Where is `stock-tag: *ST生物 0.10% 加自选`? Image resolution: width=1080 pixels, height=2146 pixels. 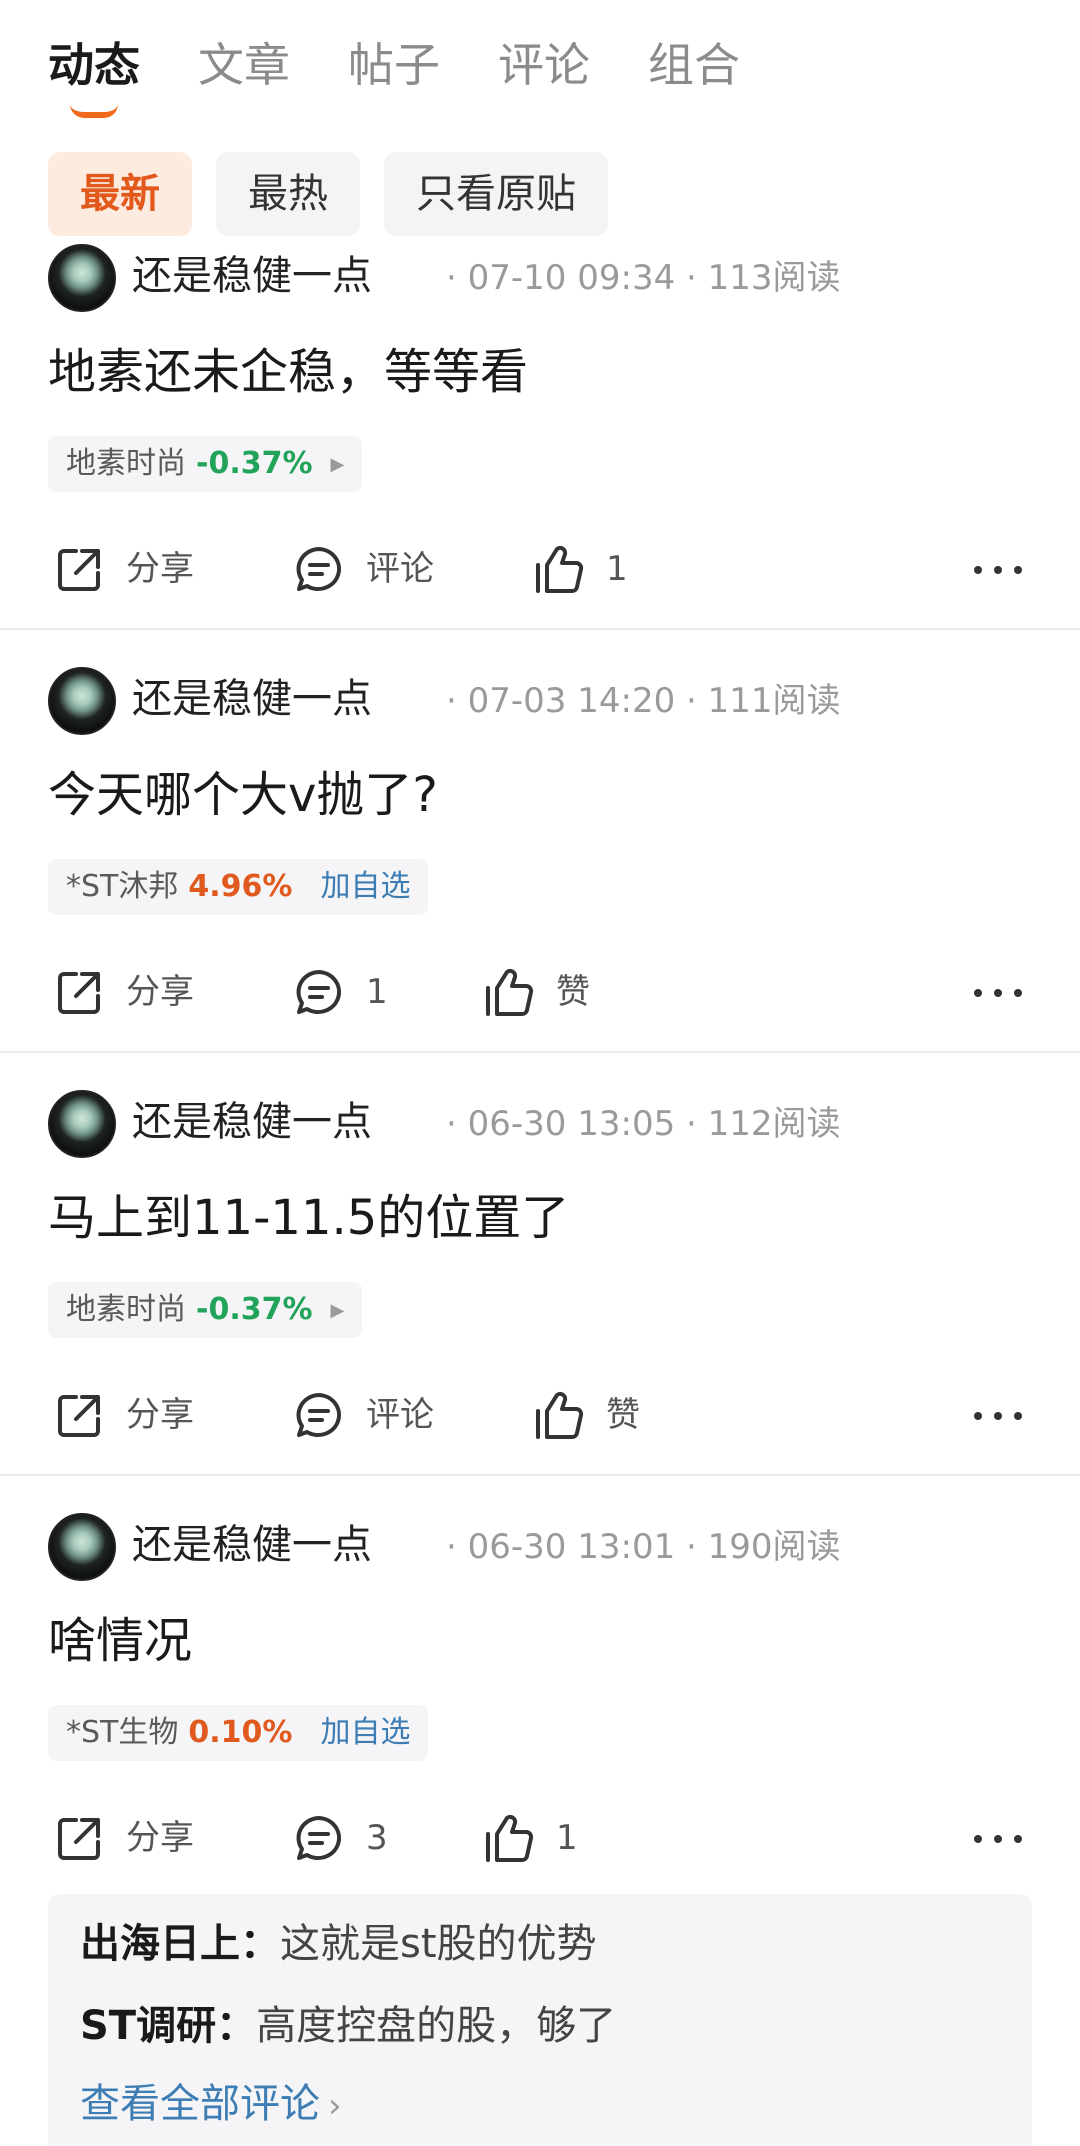 stock-tag: *ST生物 0.10% 加自选 is located at coordinates (238, 1733).